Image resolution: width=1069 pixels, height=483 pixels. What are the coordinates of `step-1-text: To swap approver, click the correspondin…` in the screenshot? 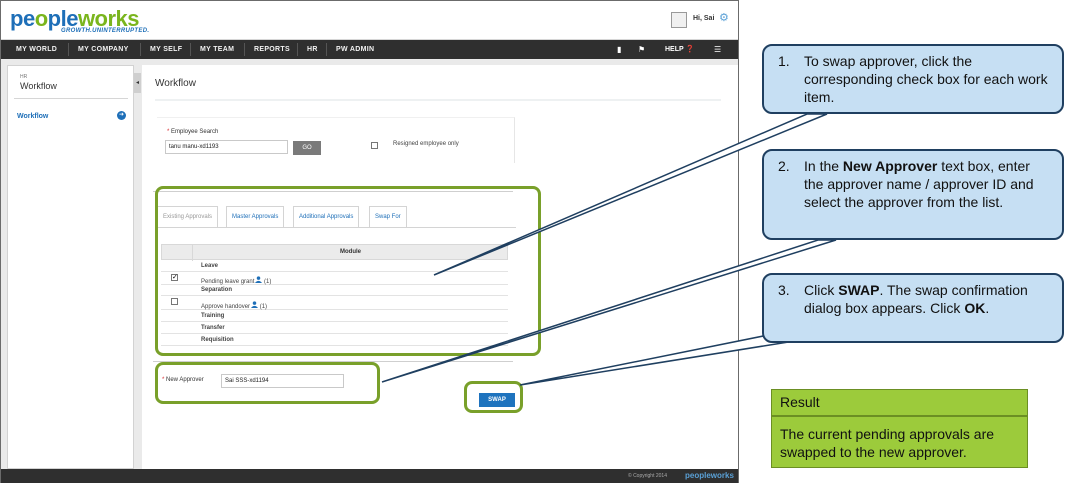 It's located at (926, 79).